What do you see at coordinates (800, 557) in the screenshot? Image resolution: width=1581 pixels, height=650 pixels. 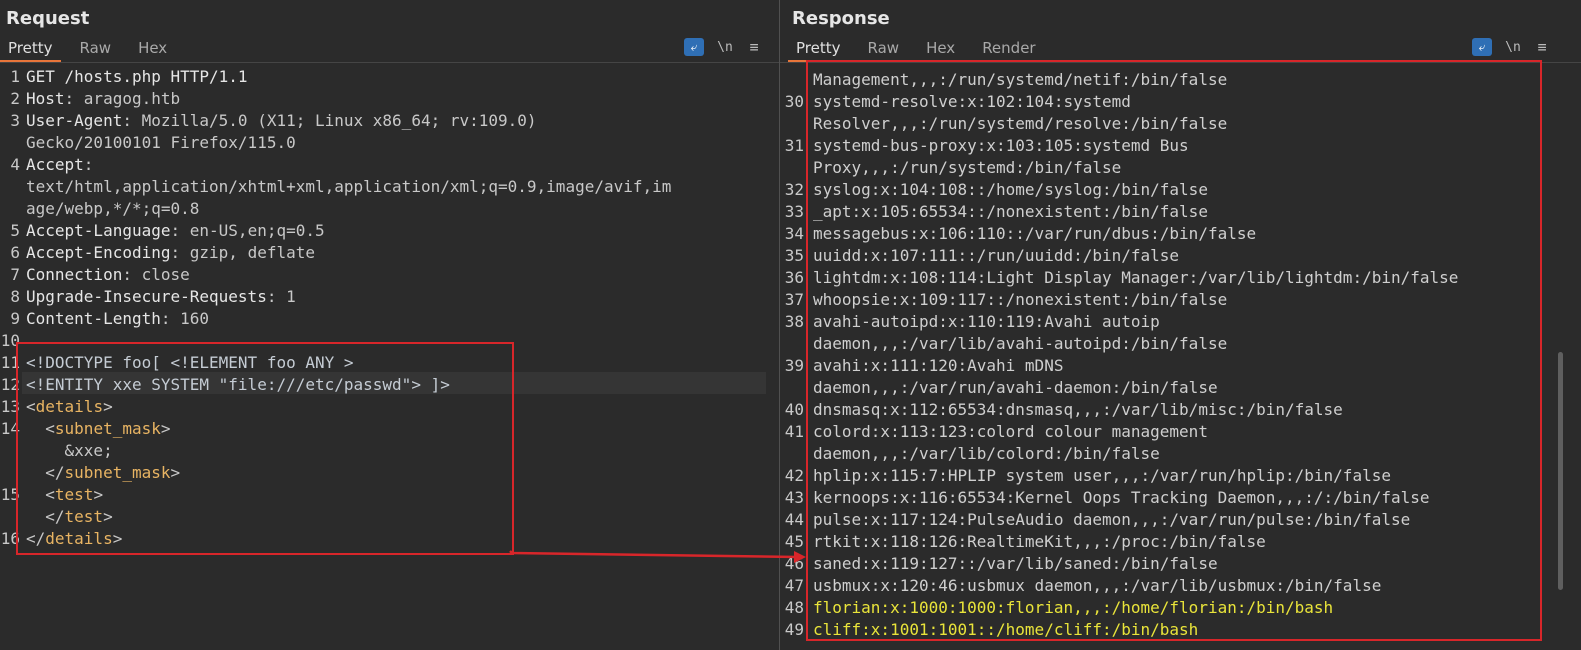 I see `arrow-head` at bounding box center [800, 557].